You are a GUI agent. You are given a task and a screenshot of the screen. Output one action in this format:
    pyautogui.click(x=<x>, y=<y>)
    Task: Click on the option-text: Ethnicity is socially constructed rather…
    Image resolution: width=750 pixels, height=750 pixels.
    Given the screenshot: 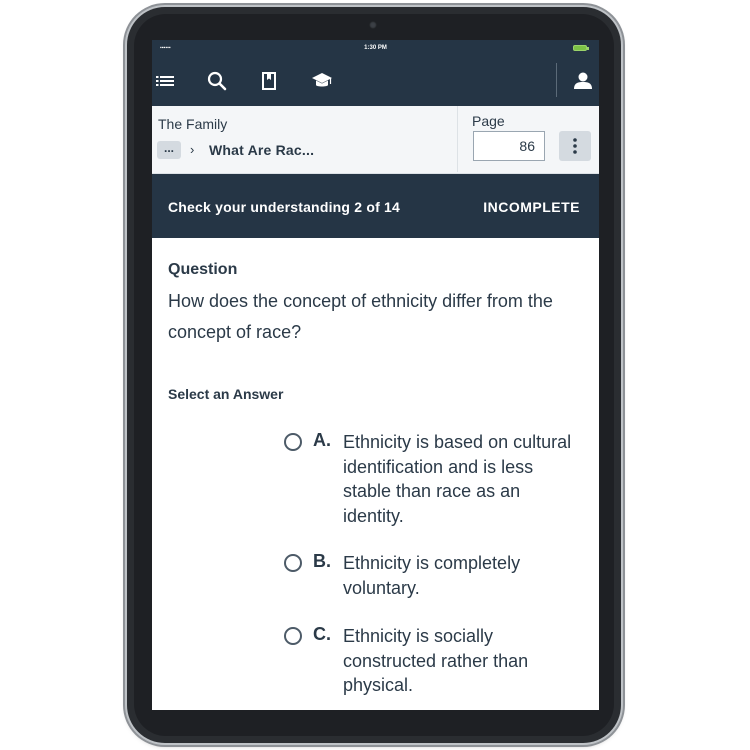 What is the action you would take?
    pyautogui.click(x=436, y=660)
    